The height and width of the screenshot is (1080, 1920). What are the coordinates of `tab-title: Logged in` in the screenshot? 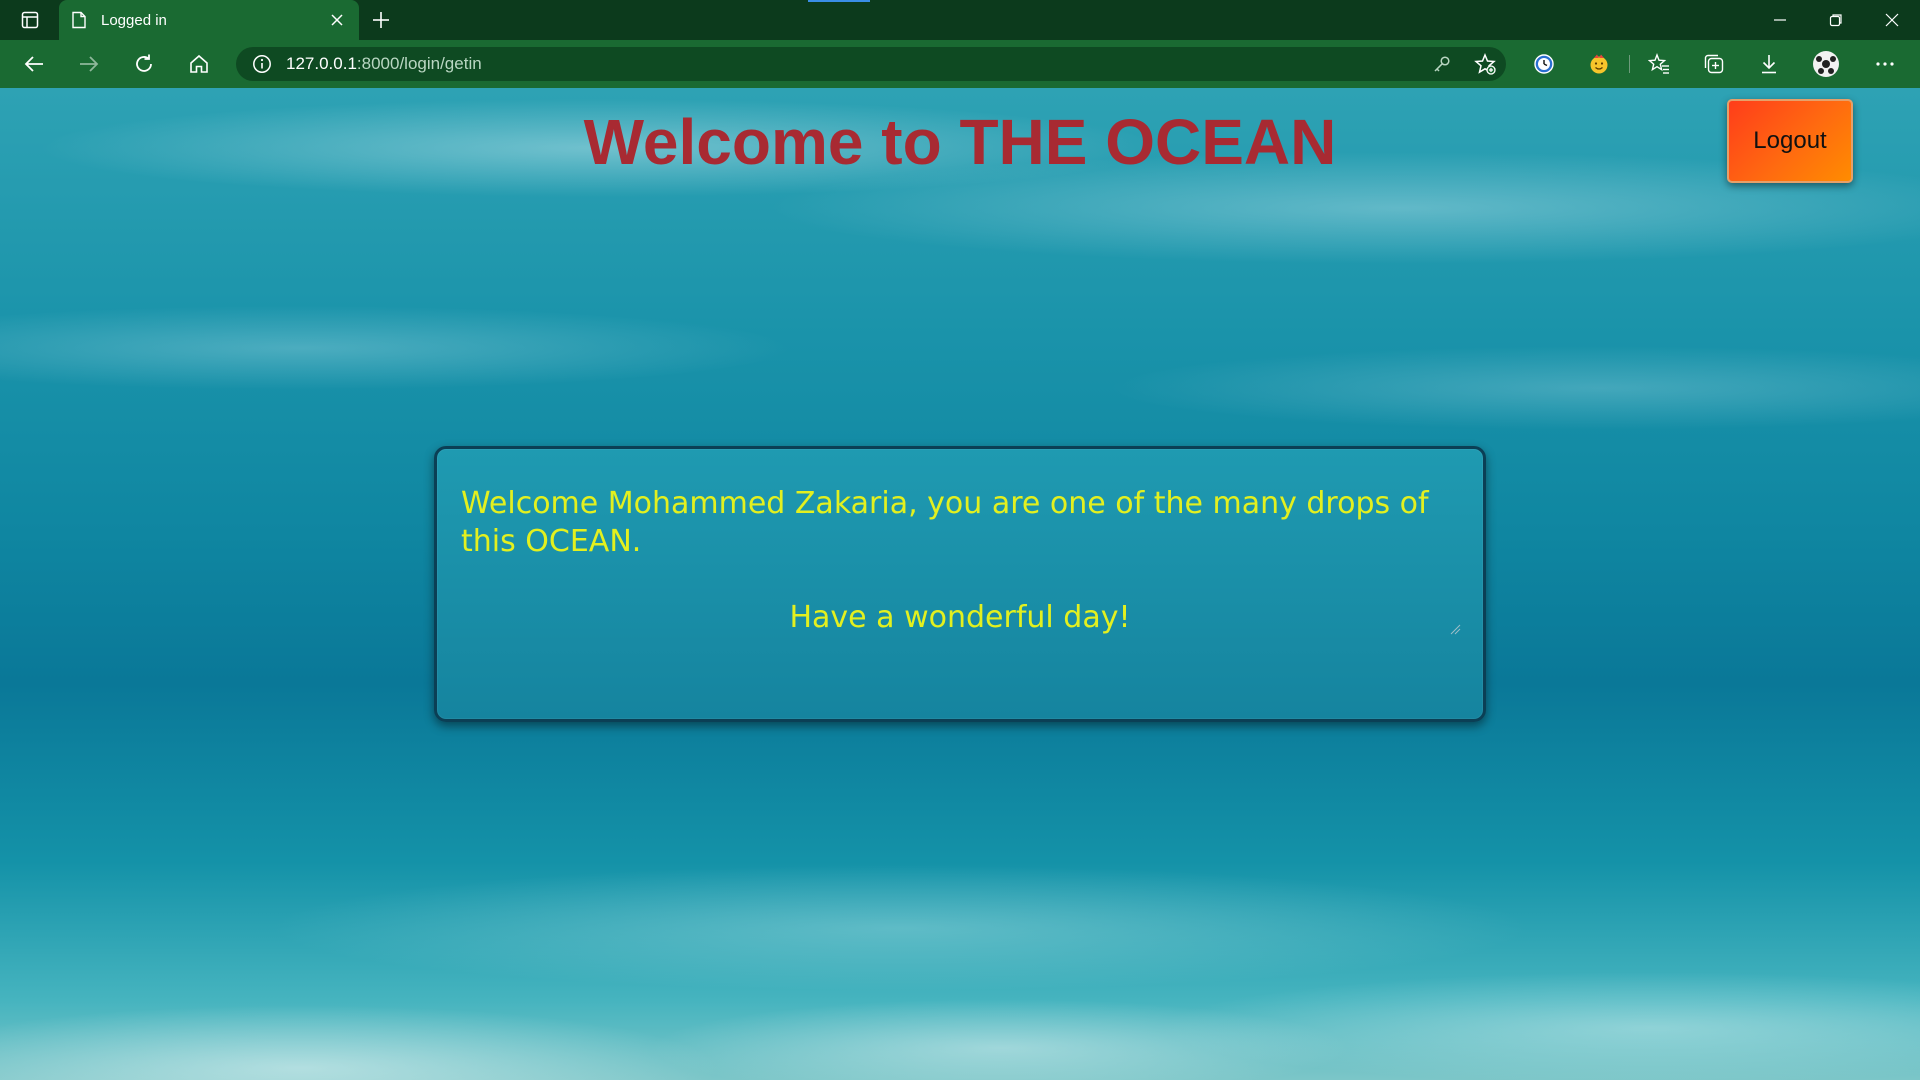 It's located at (134, 20).